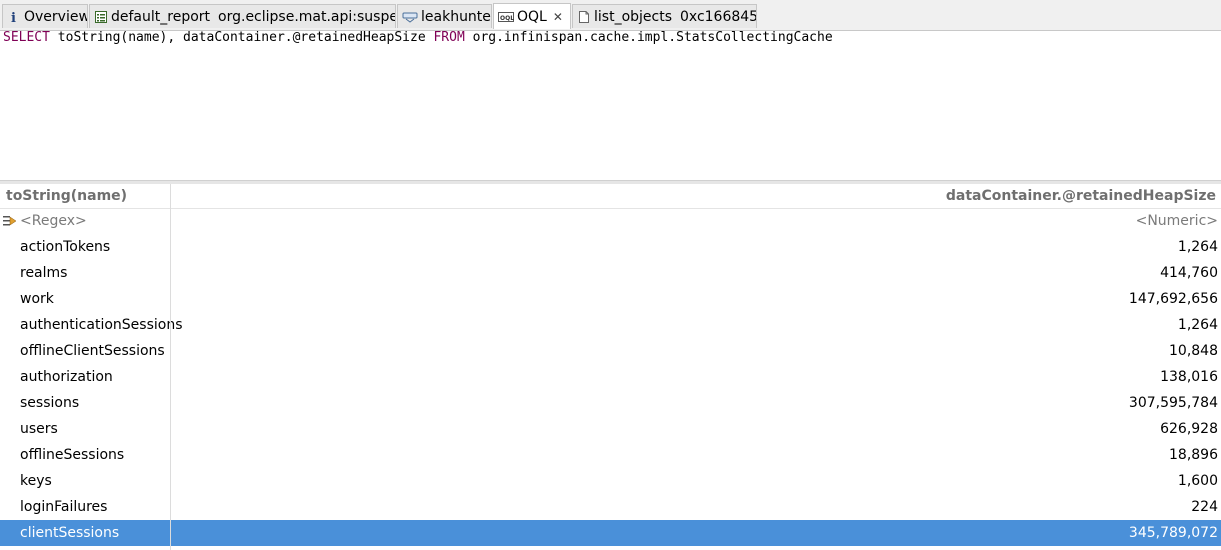 This screenshot has width=1221, height=550. I want to click on cell-name: clientSessions, so click(70, 533).